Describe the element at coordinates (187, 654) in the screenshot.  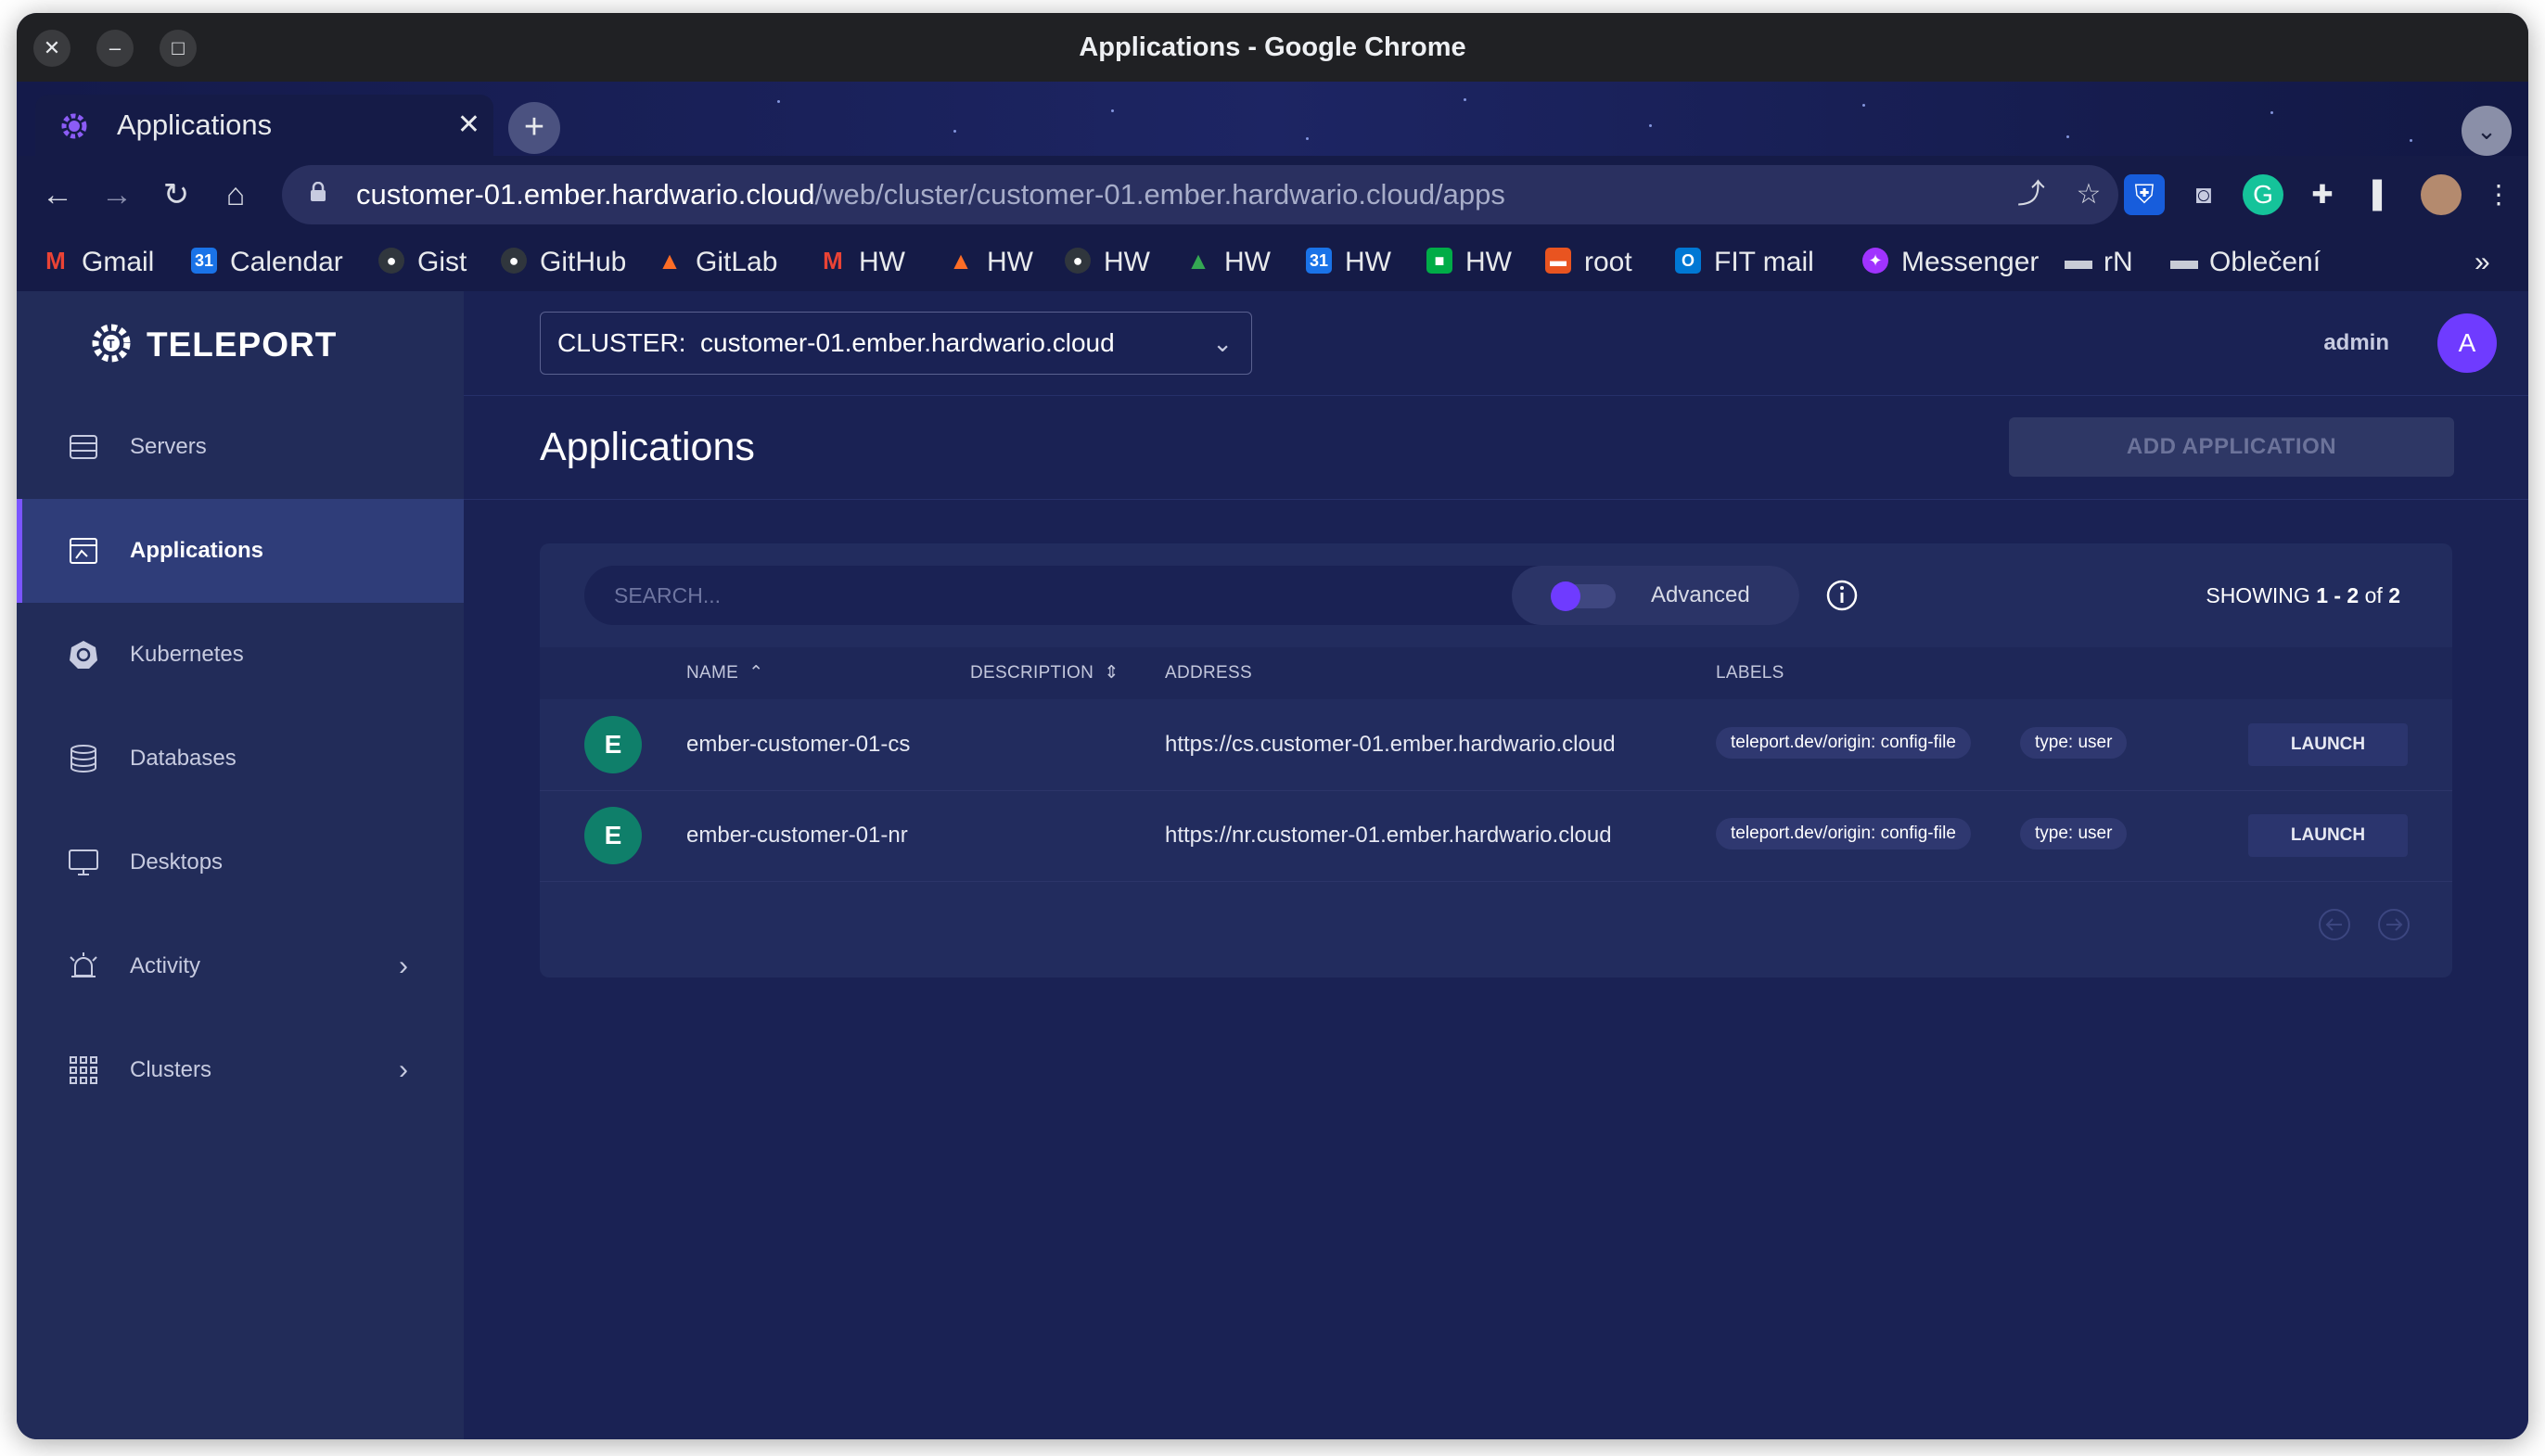
I see `sidebar-item-label: Kubernetes` at that location.